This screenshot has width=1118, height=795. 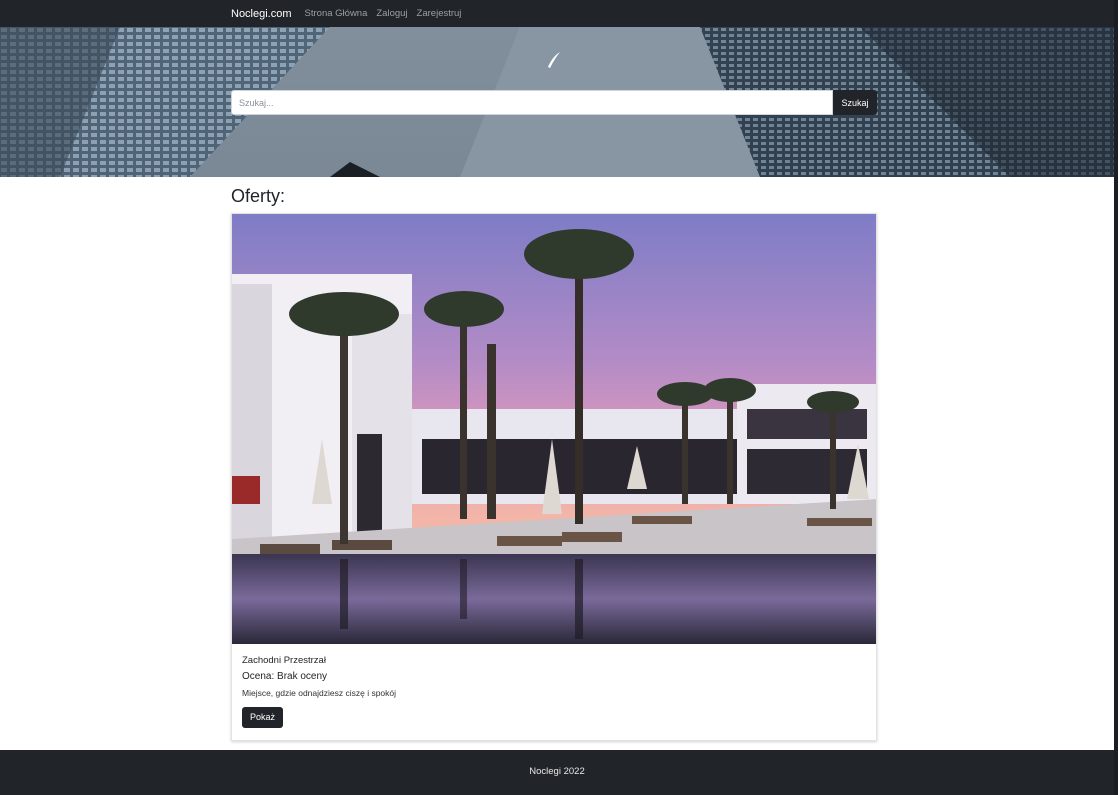 What do you see at coordinates (258, 196) in the screenshot?
I see `offers-heading: Oferty:` at bounding box center [258, 196].